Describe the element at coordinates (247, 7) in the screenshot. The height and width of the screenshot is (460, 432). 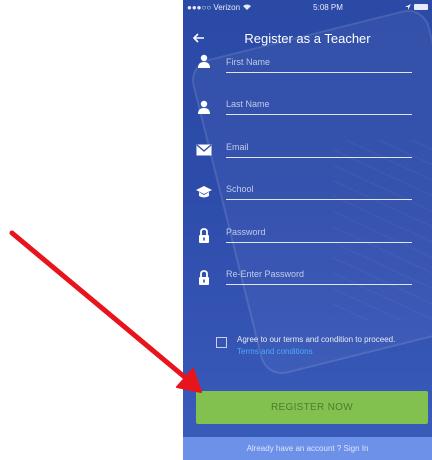
I see `wifi-icon` at that location.